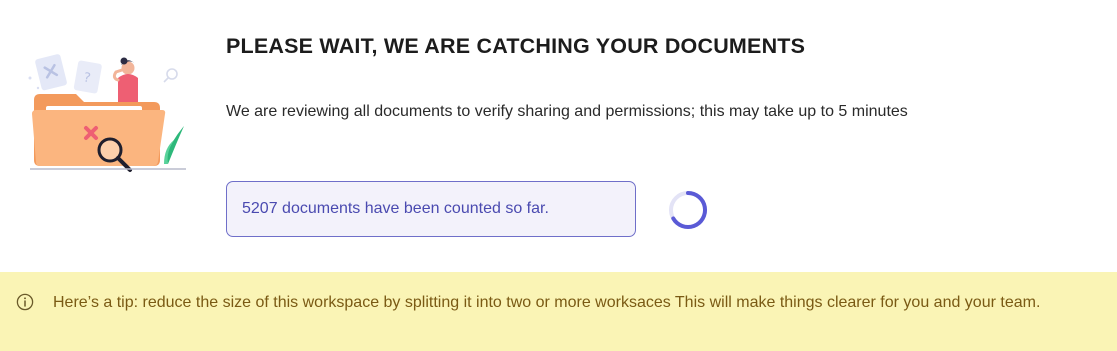 The image size is (1117, 351). I want to click on document-count-box: 5207 documents have been counted so far., so click(431, 209).